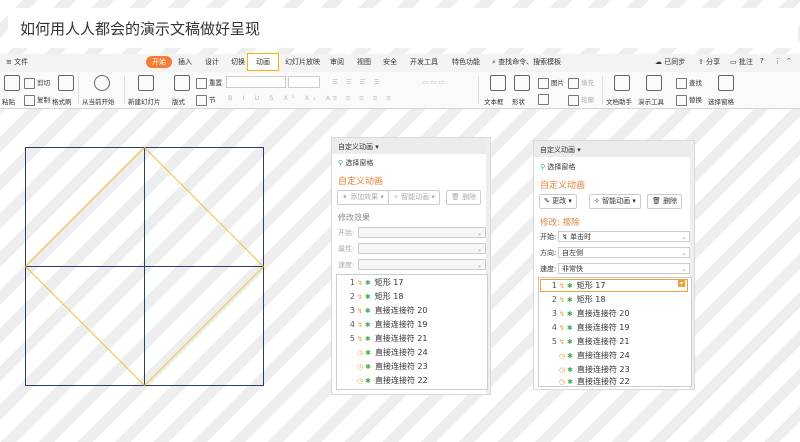  What do you see at coordinates (726, 83) in the screenshot?
I see `select-pane-icon` at bounding box center [726, 83].